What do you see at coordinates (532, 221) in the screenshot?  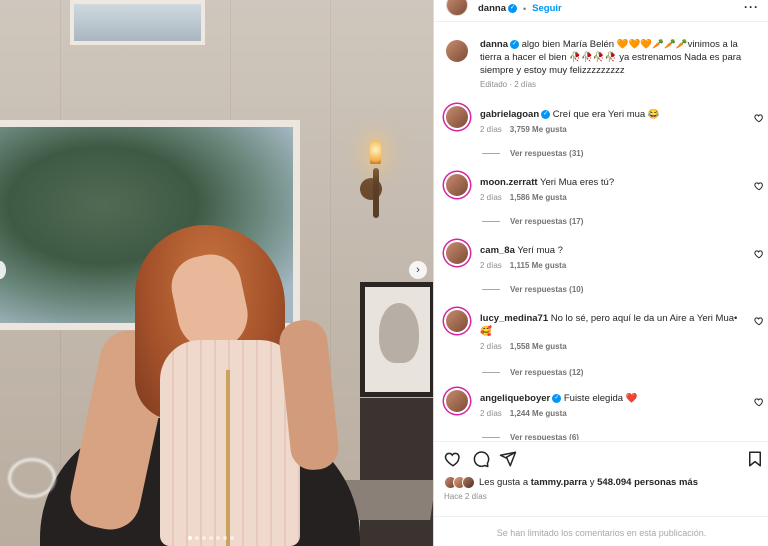 I see `view-replies-button: Ver respuestas (17)` at bounding box center [532, 221].